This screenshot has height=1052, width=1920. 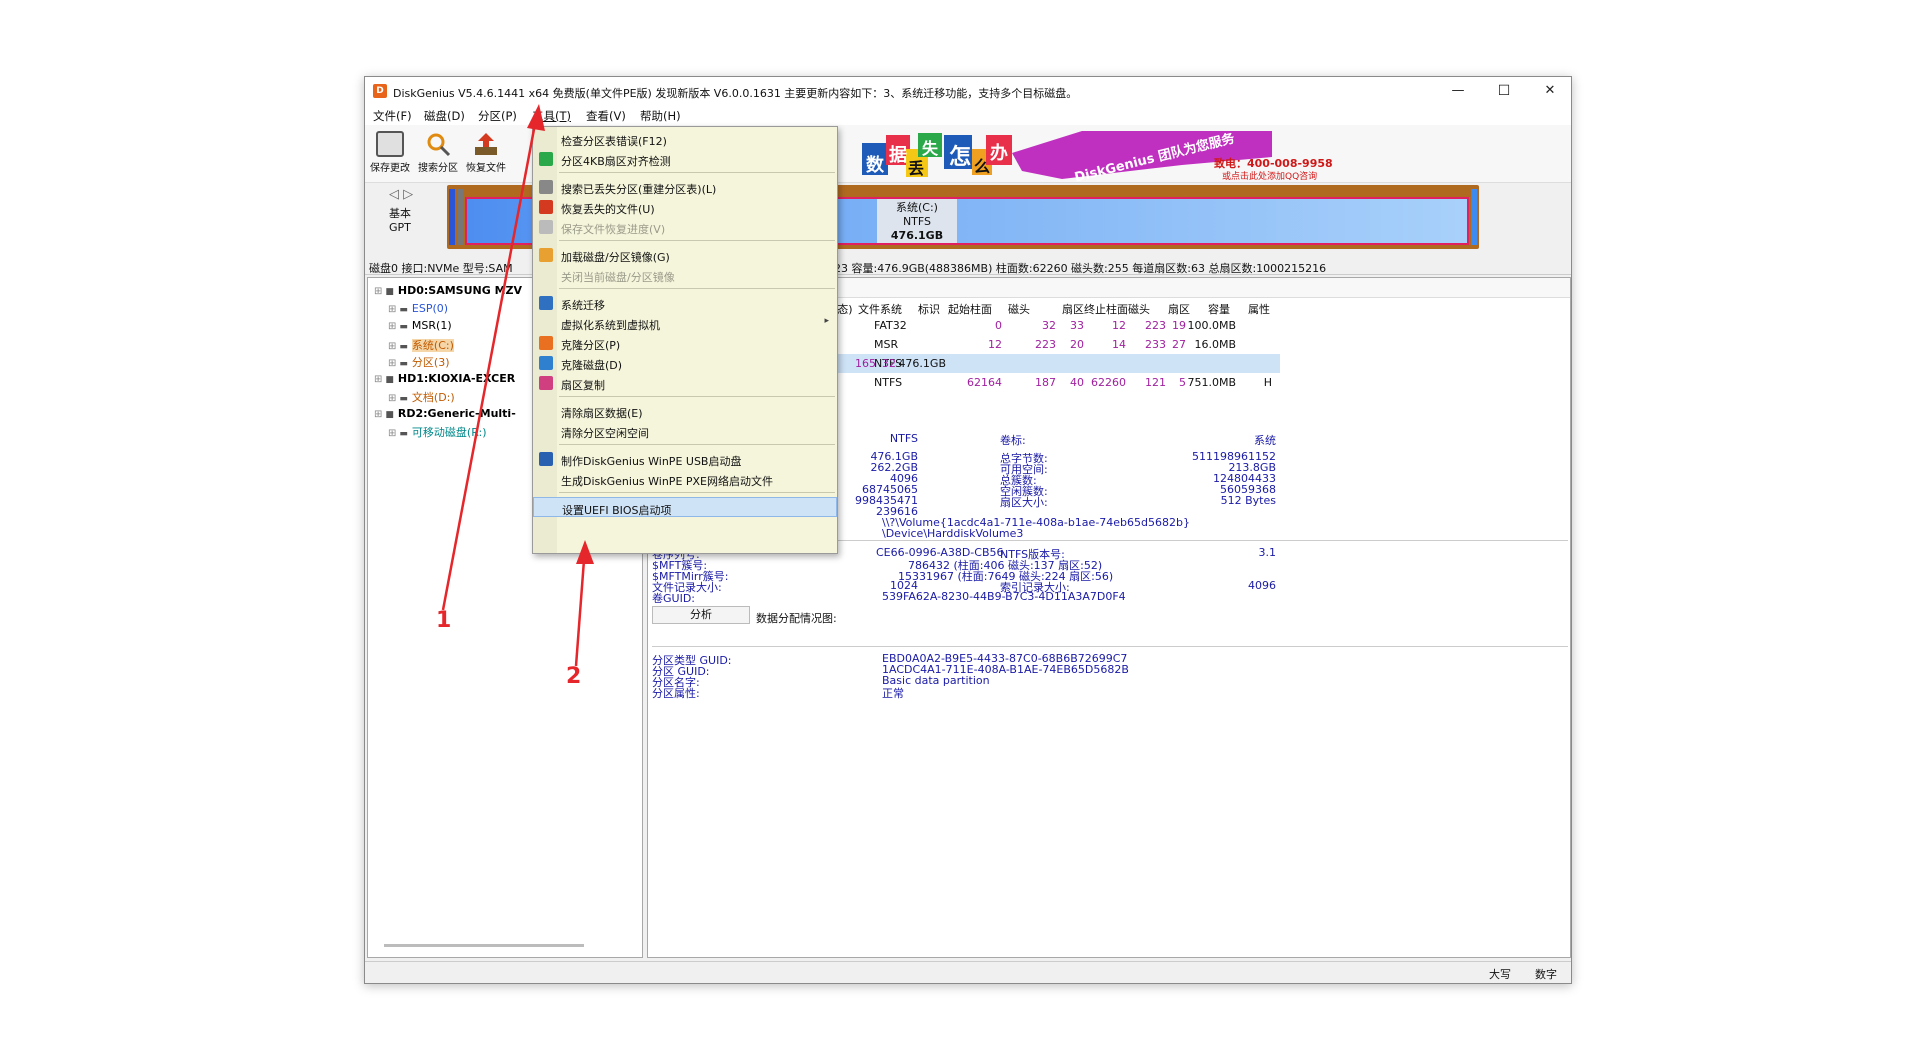 I want to click on annotation-label-1: 1, so click(x=444, y=620).